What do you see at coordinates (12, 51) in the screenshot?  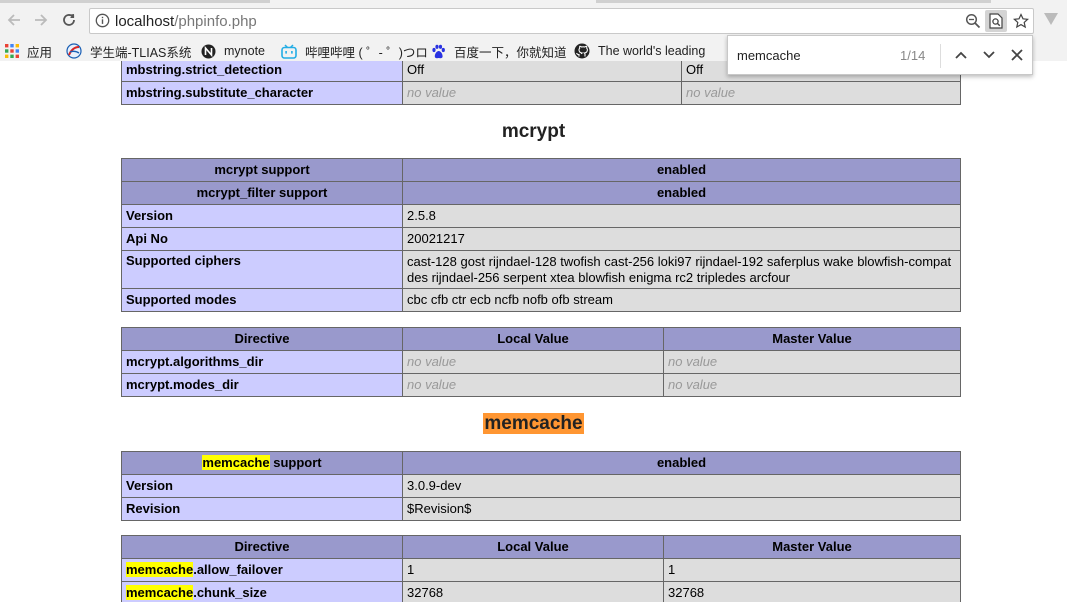 I see `apps-grid-icon` at bounding box center [12, 51].